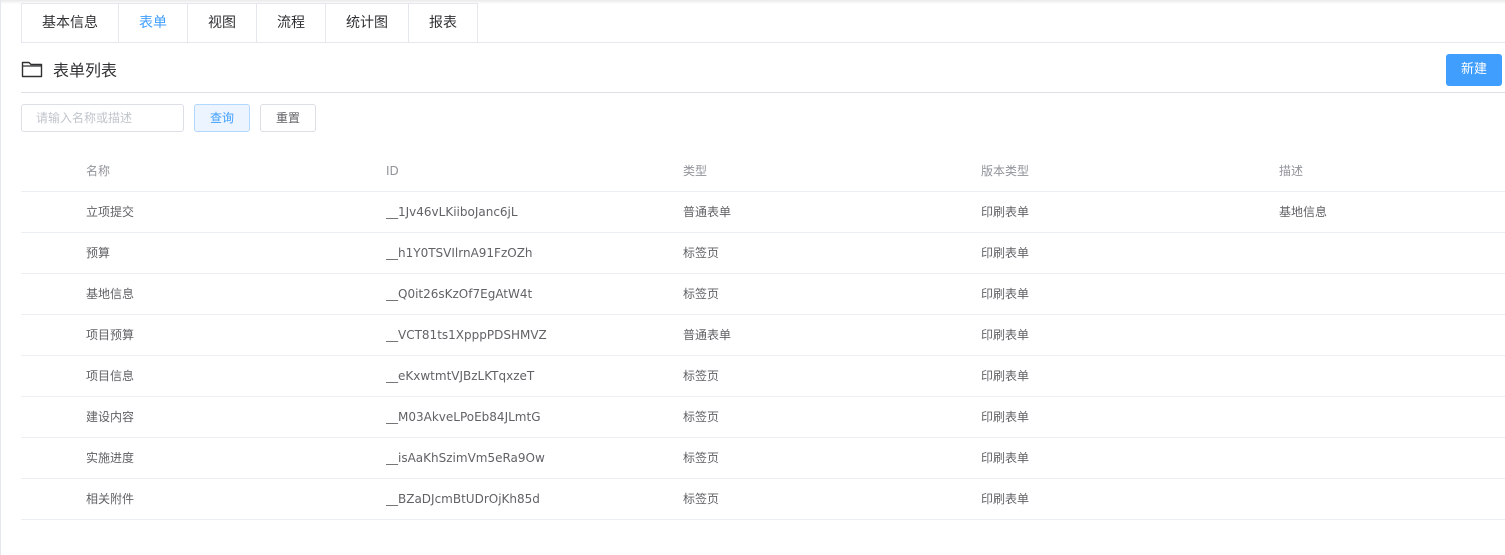 This screenshot has height=555, width=1505. I want to click on section-divider, so click(763, 92).